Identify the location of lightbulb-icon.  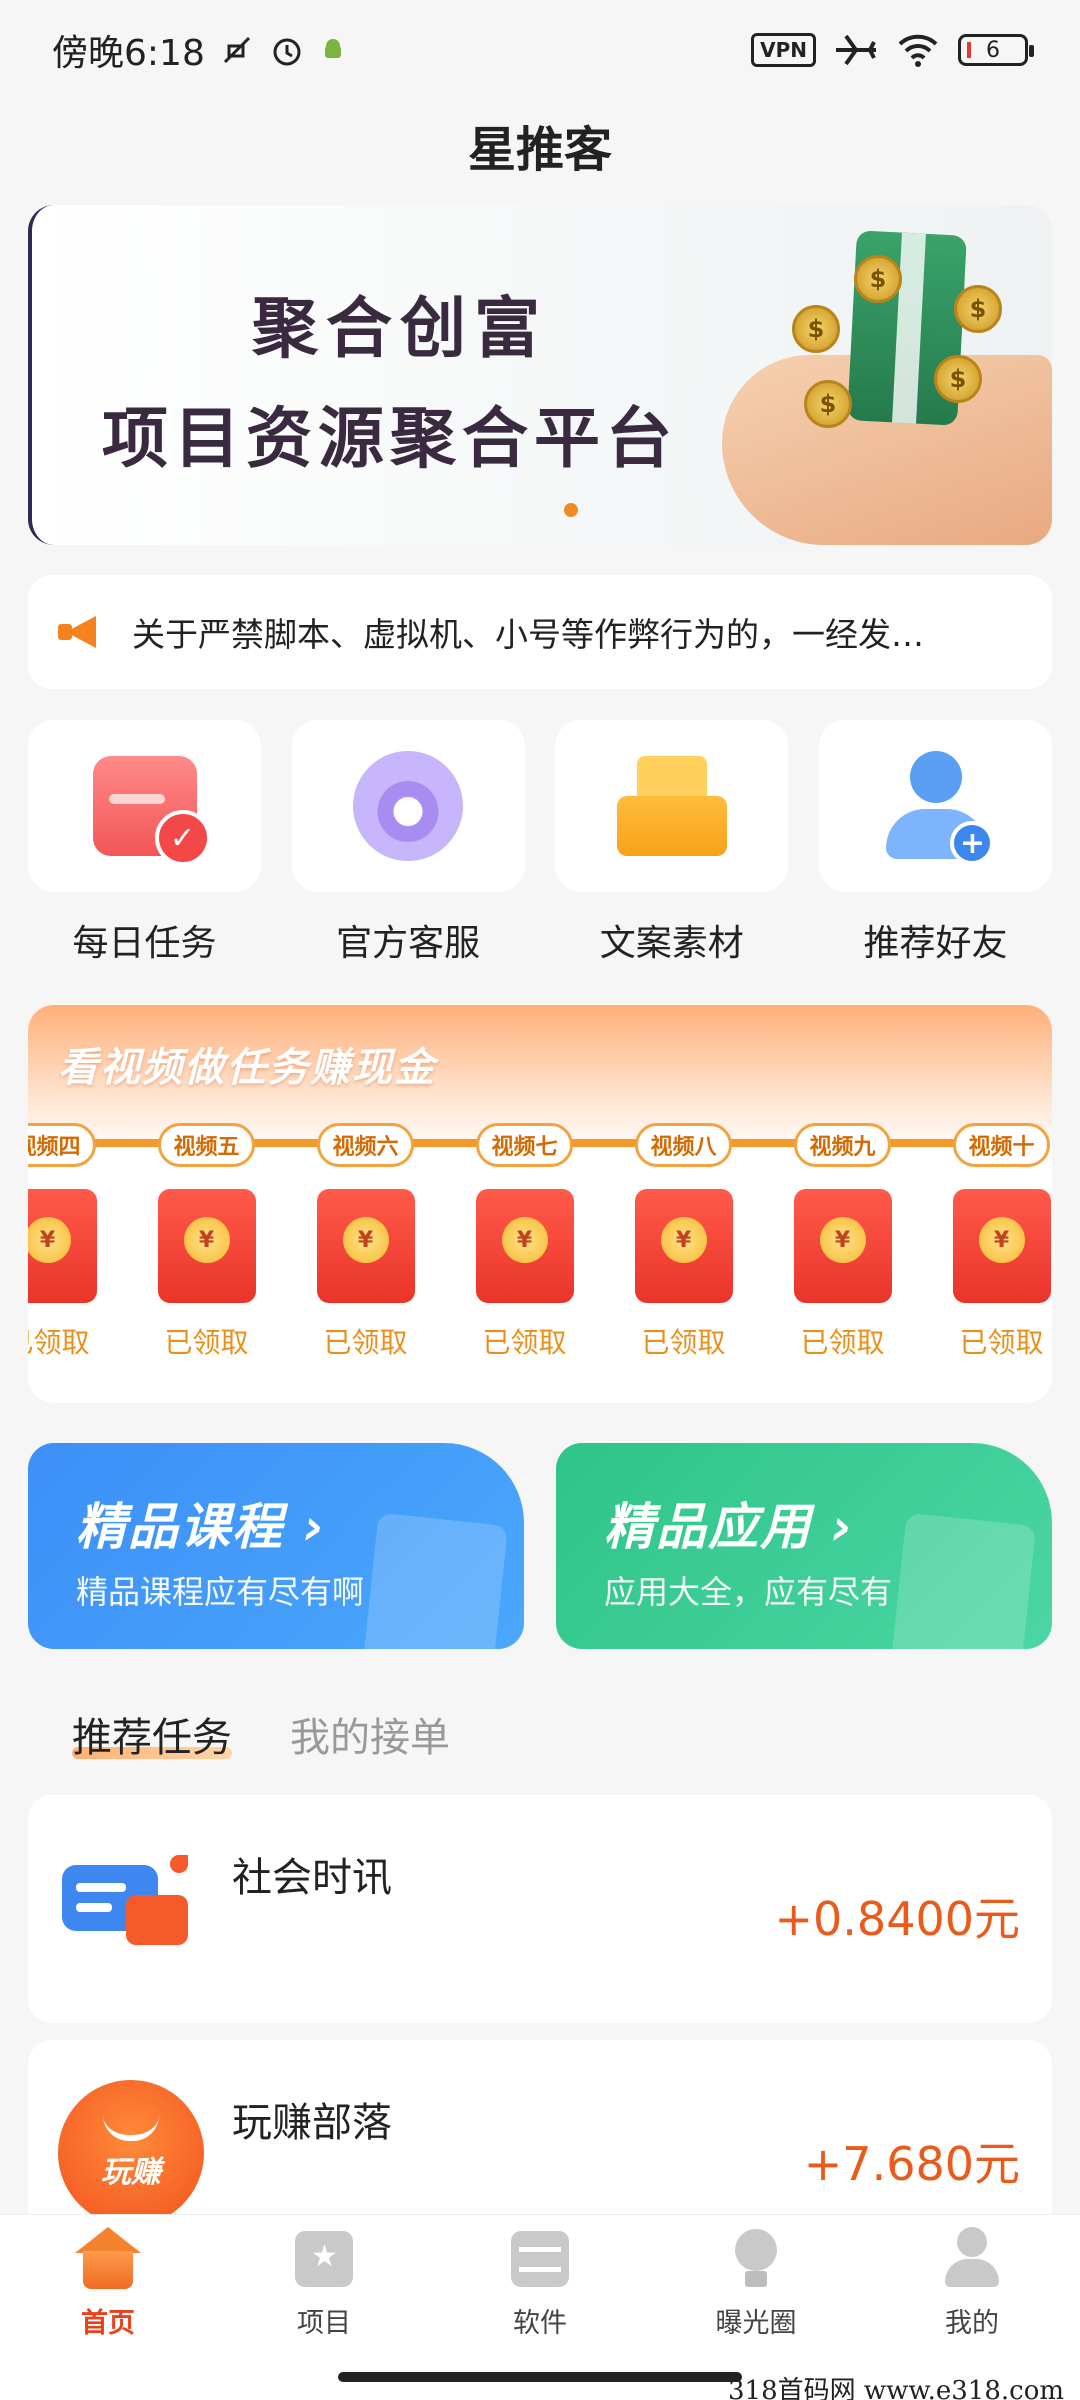
(756, 2259).